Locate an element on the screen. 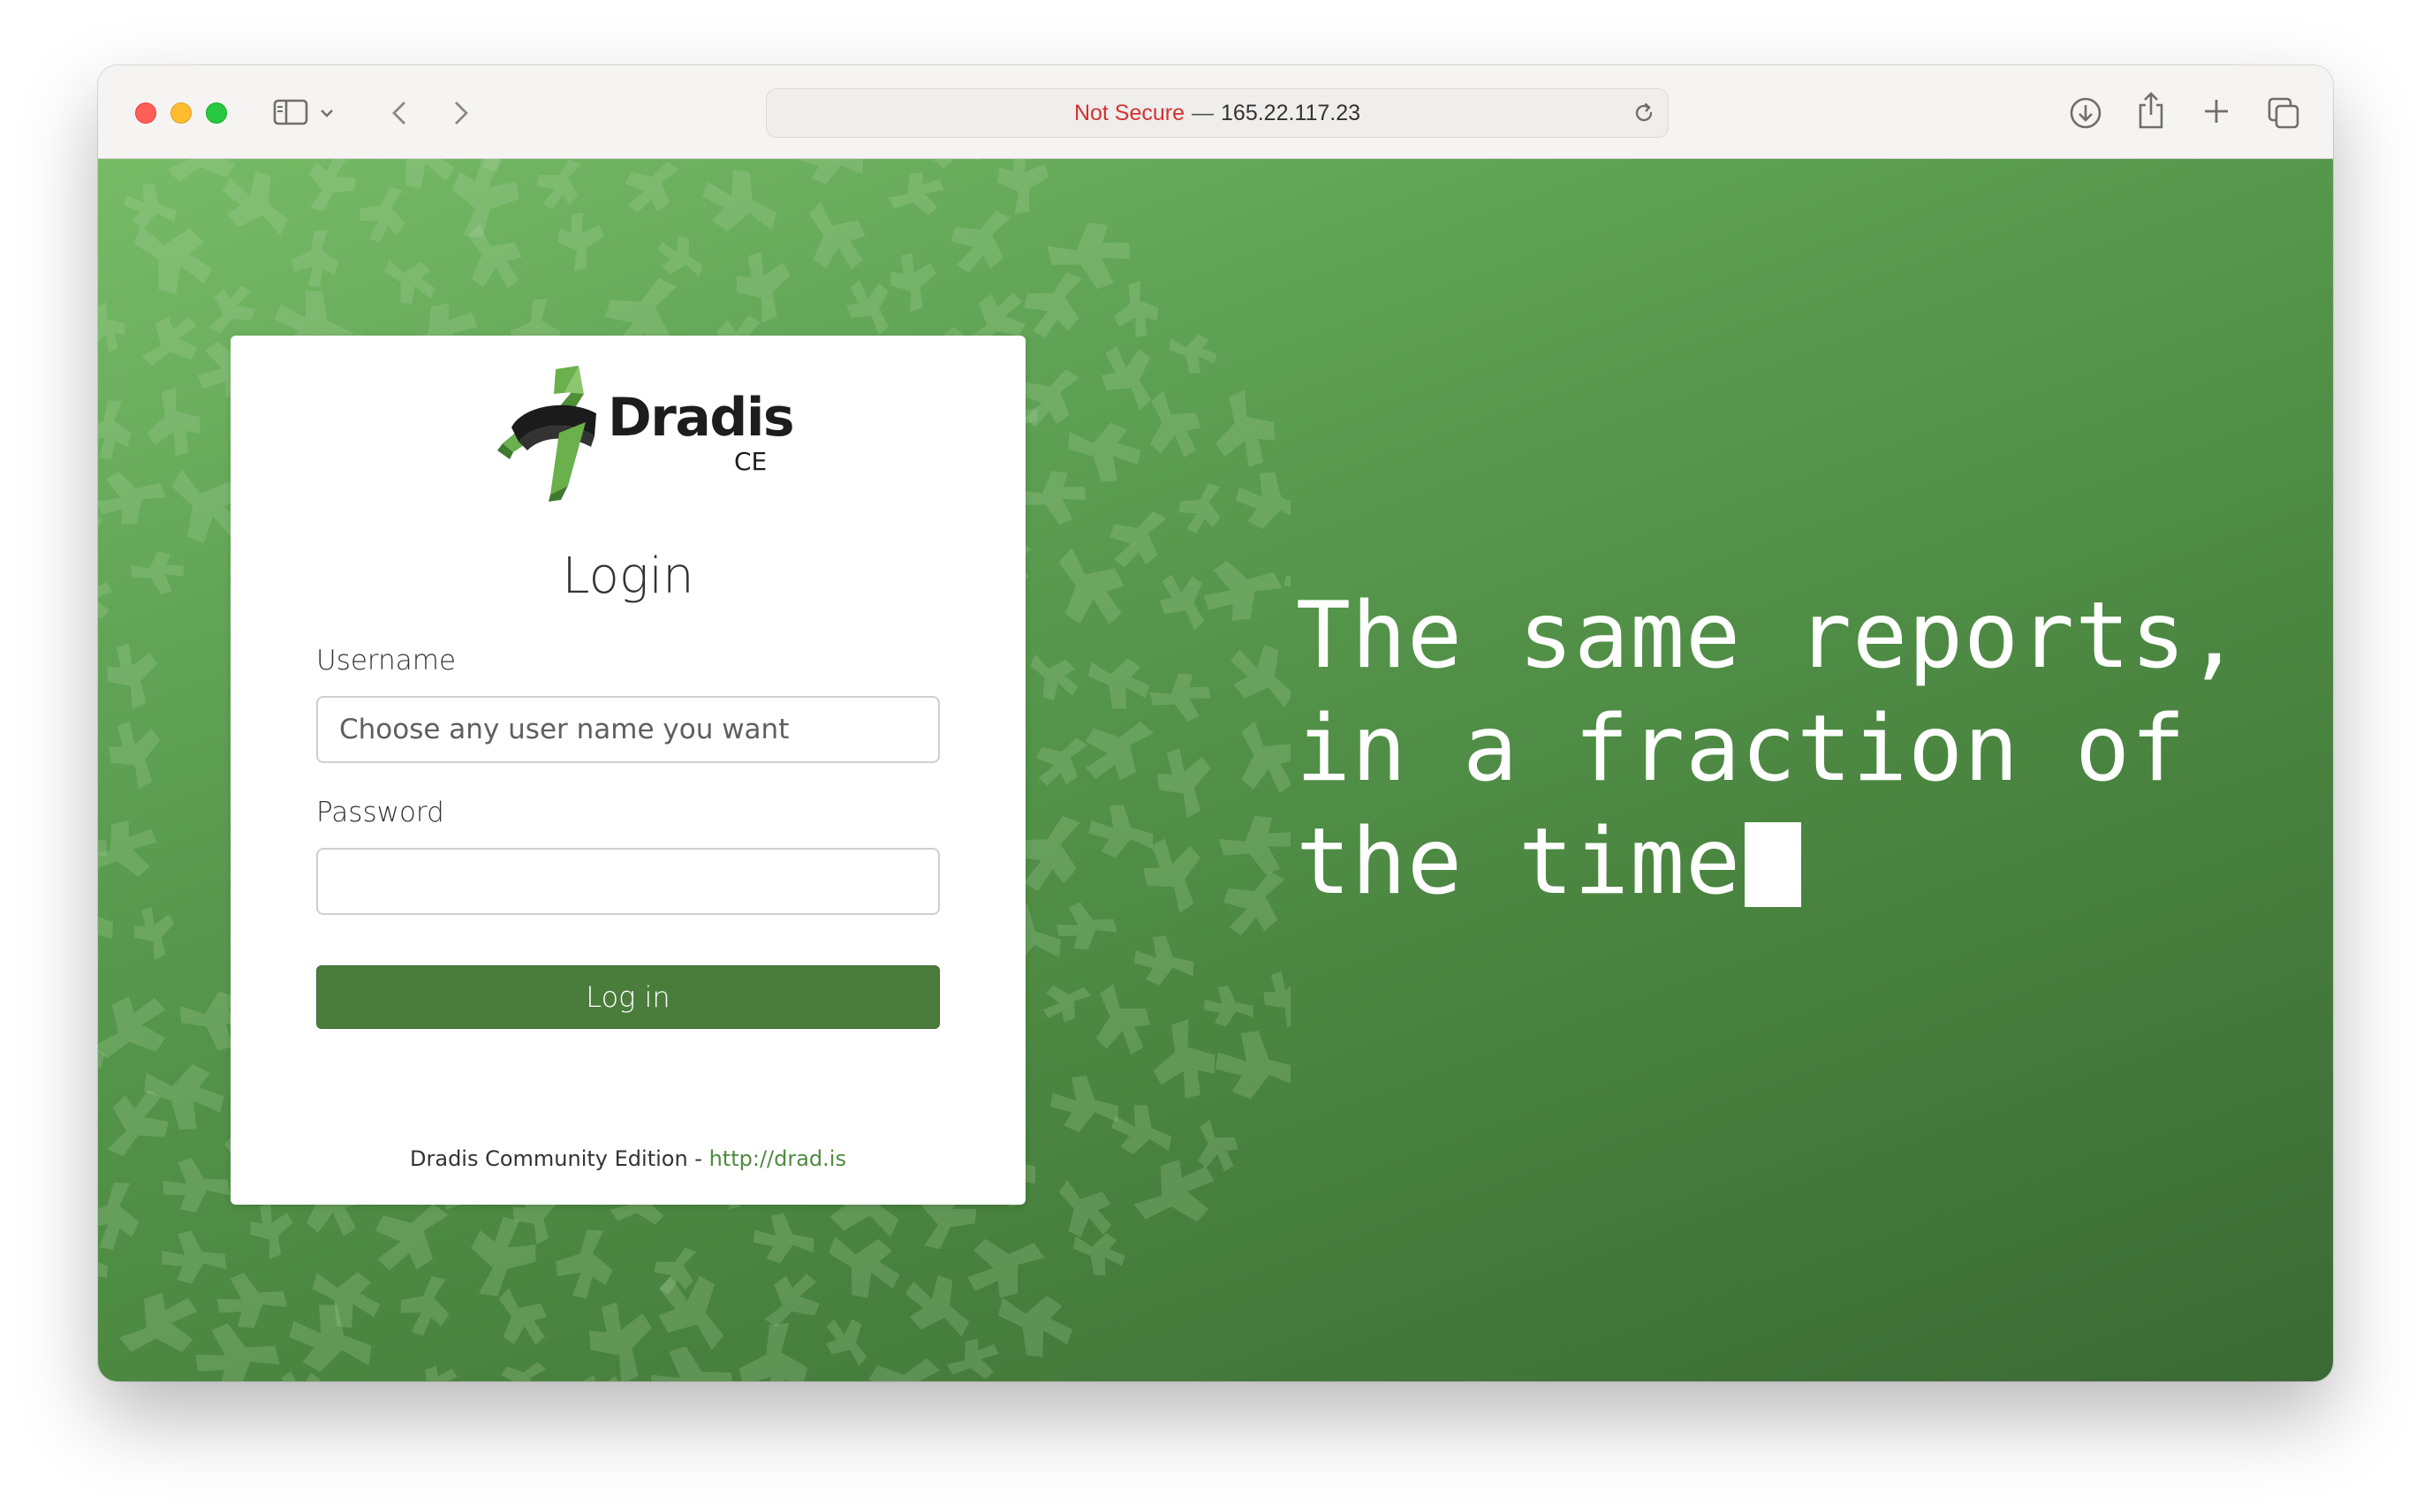  download-icon is located at coordinates (2085, 113).